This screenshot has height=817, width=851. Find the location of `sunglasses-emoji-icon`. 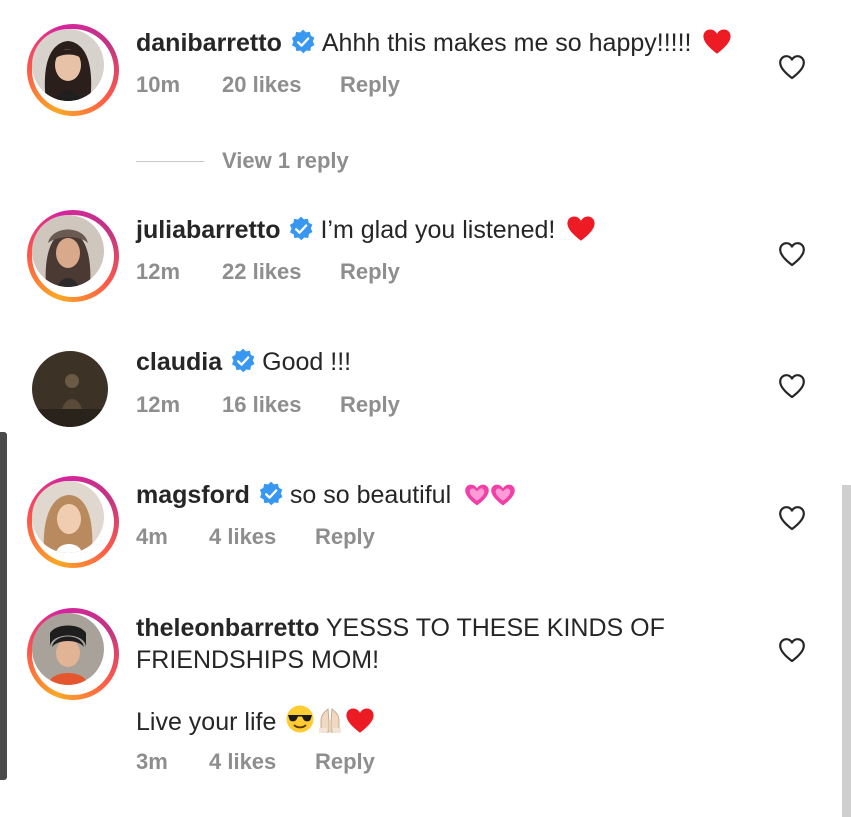

sunglasses-emoji-icon is located at coordinates (300, 719).